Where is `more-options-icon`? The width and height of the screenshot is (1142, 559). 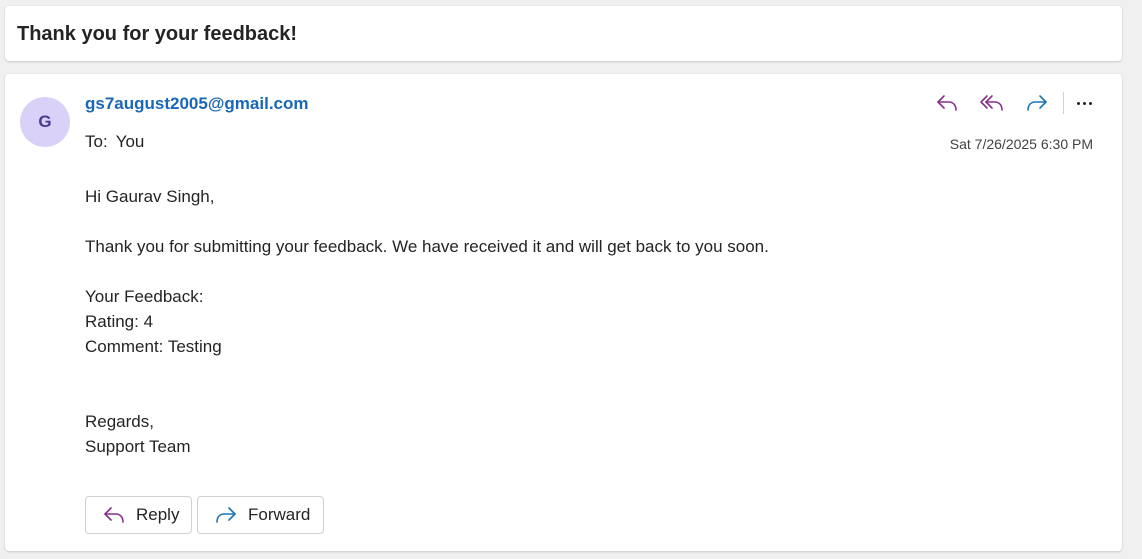 more-options-icon is located at coordinates (1078, 103).